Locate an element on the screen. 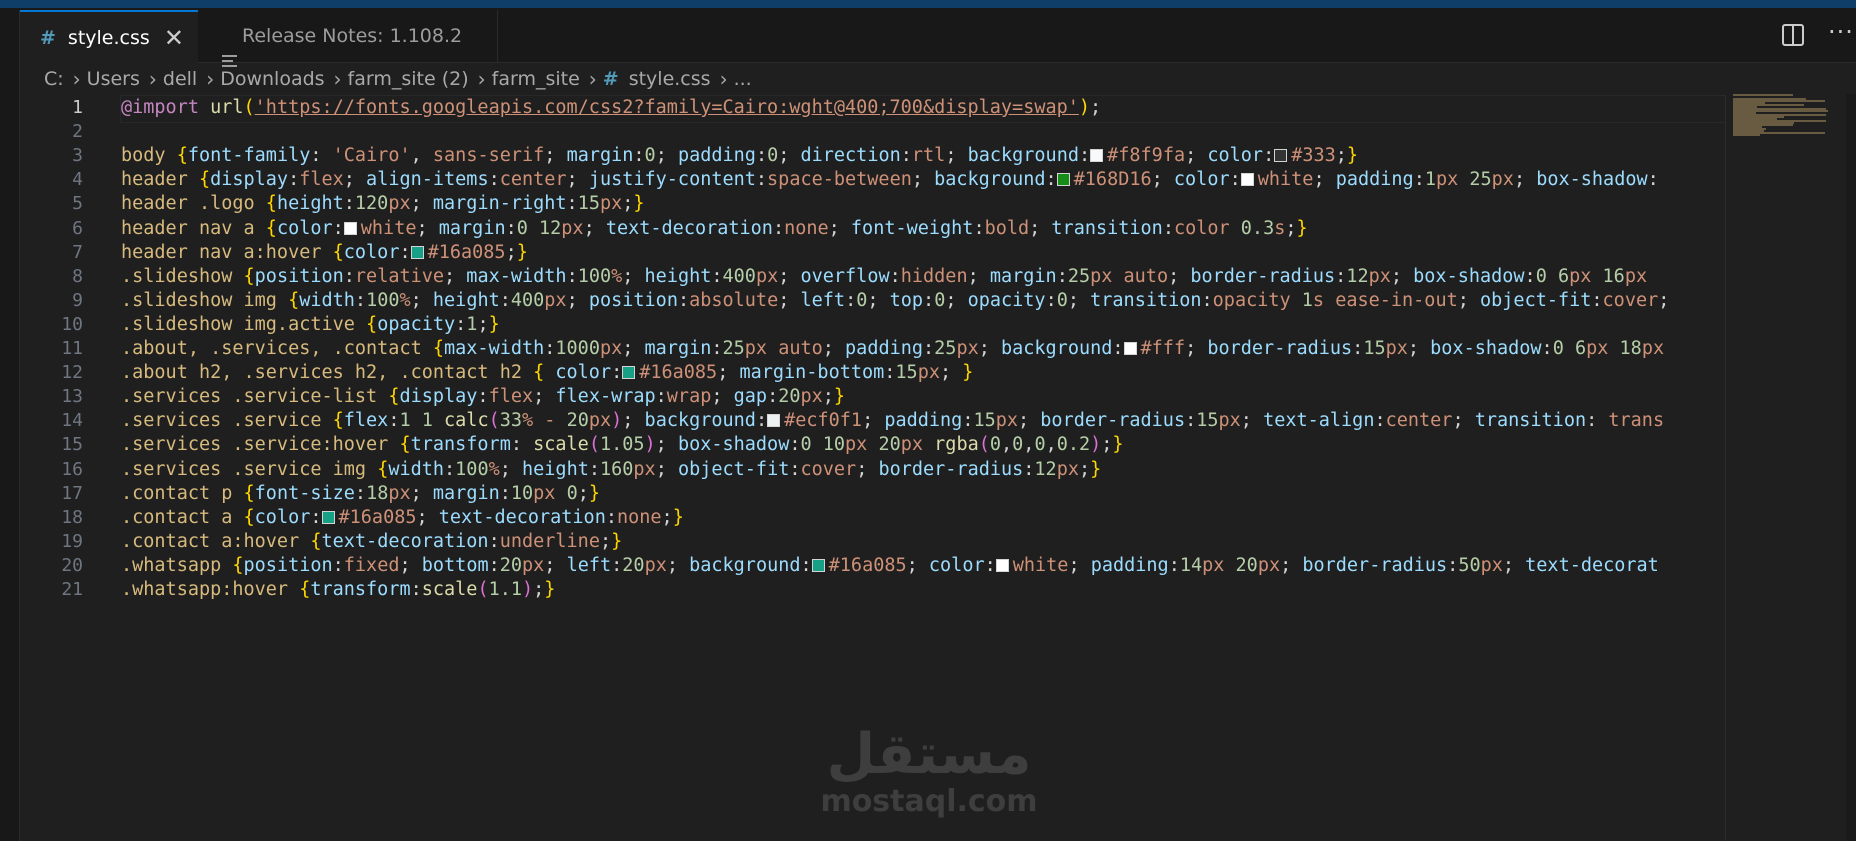 The height and width of the screenshot is (841, 1856). tab-style-css: # style.css ✕ is located at coordinates (109, 36).